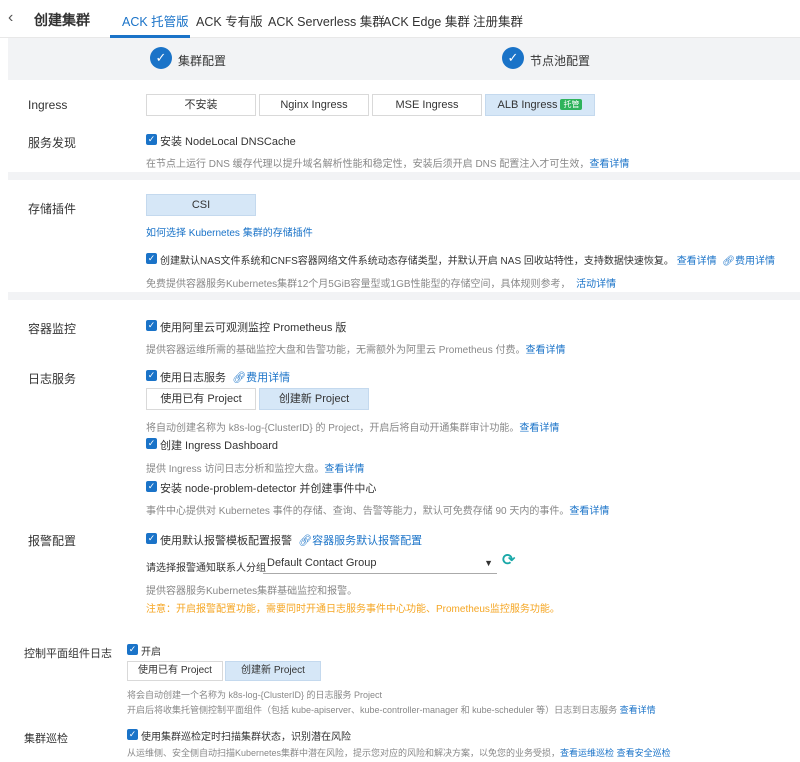 The image size is (800, 762). I want to click on contact-group-select: Default Contact Group ▼, so click(380, 564).